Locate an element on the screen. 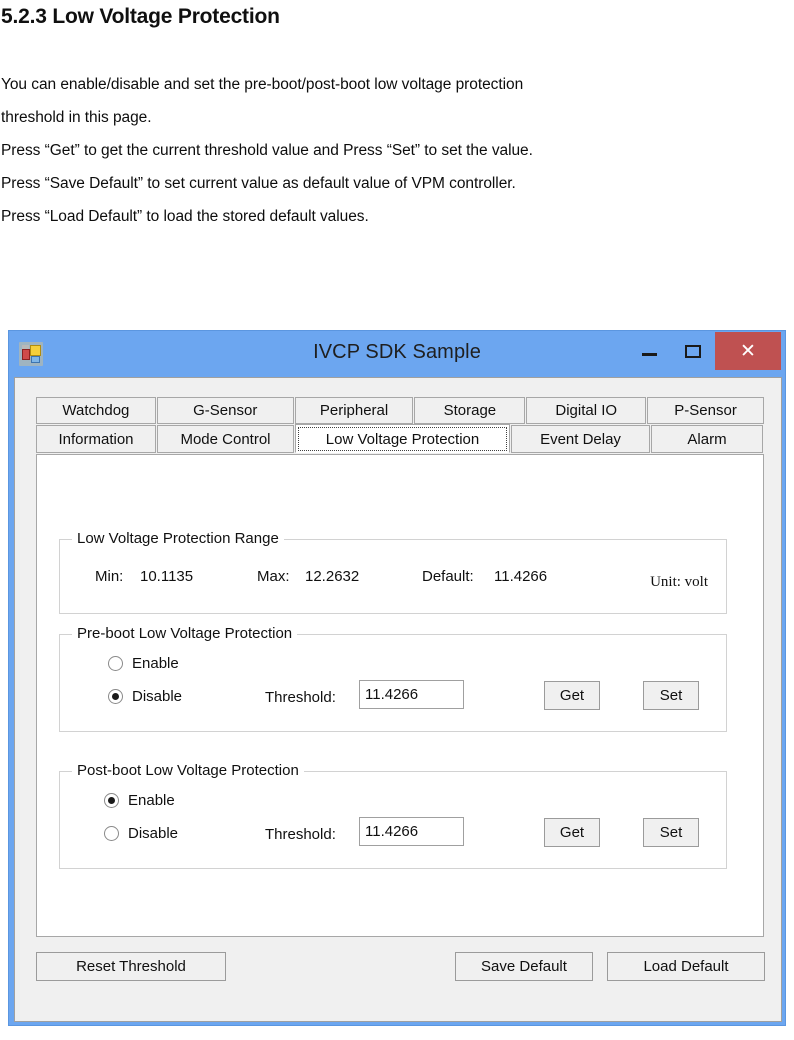  postboot-threshold-input: 11.4266 is located at coordinates (411, 831).